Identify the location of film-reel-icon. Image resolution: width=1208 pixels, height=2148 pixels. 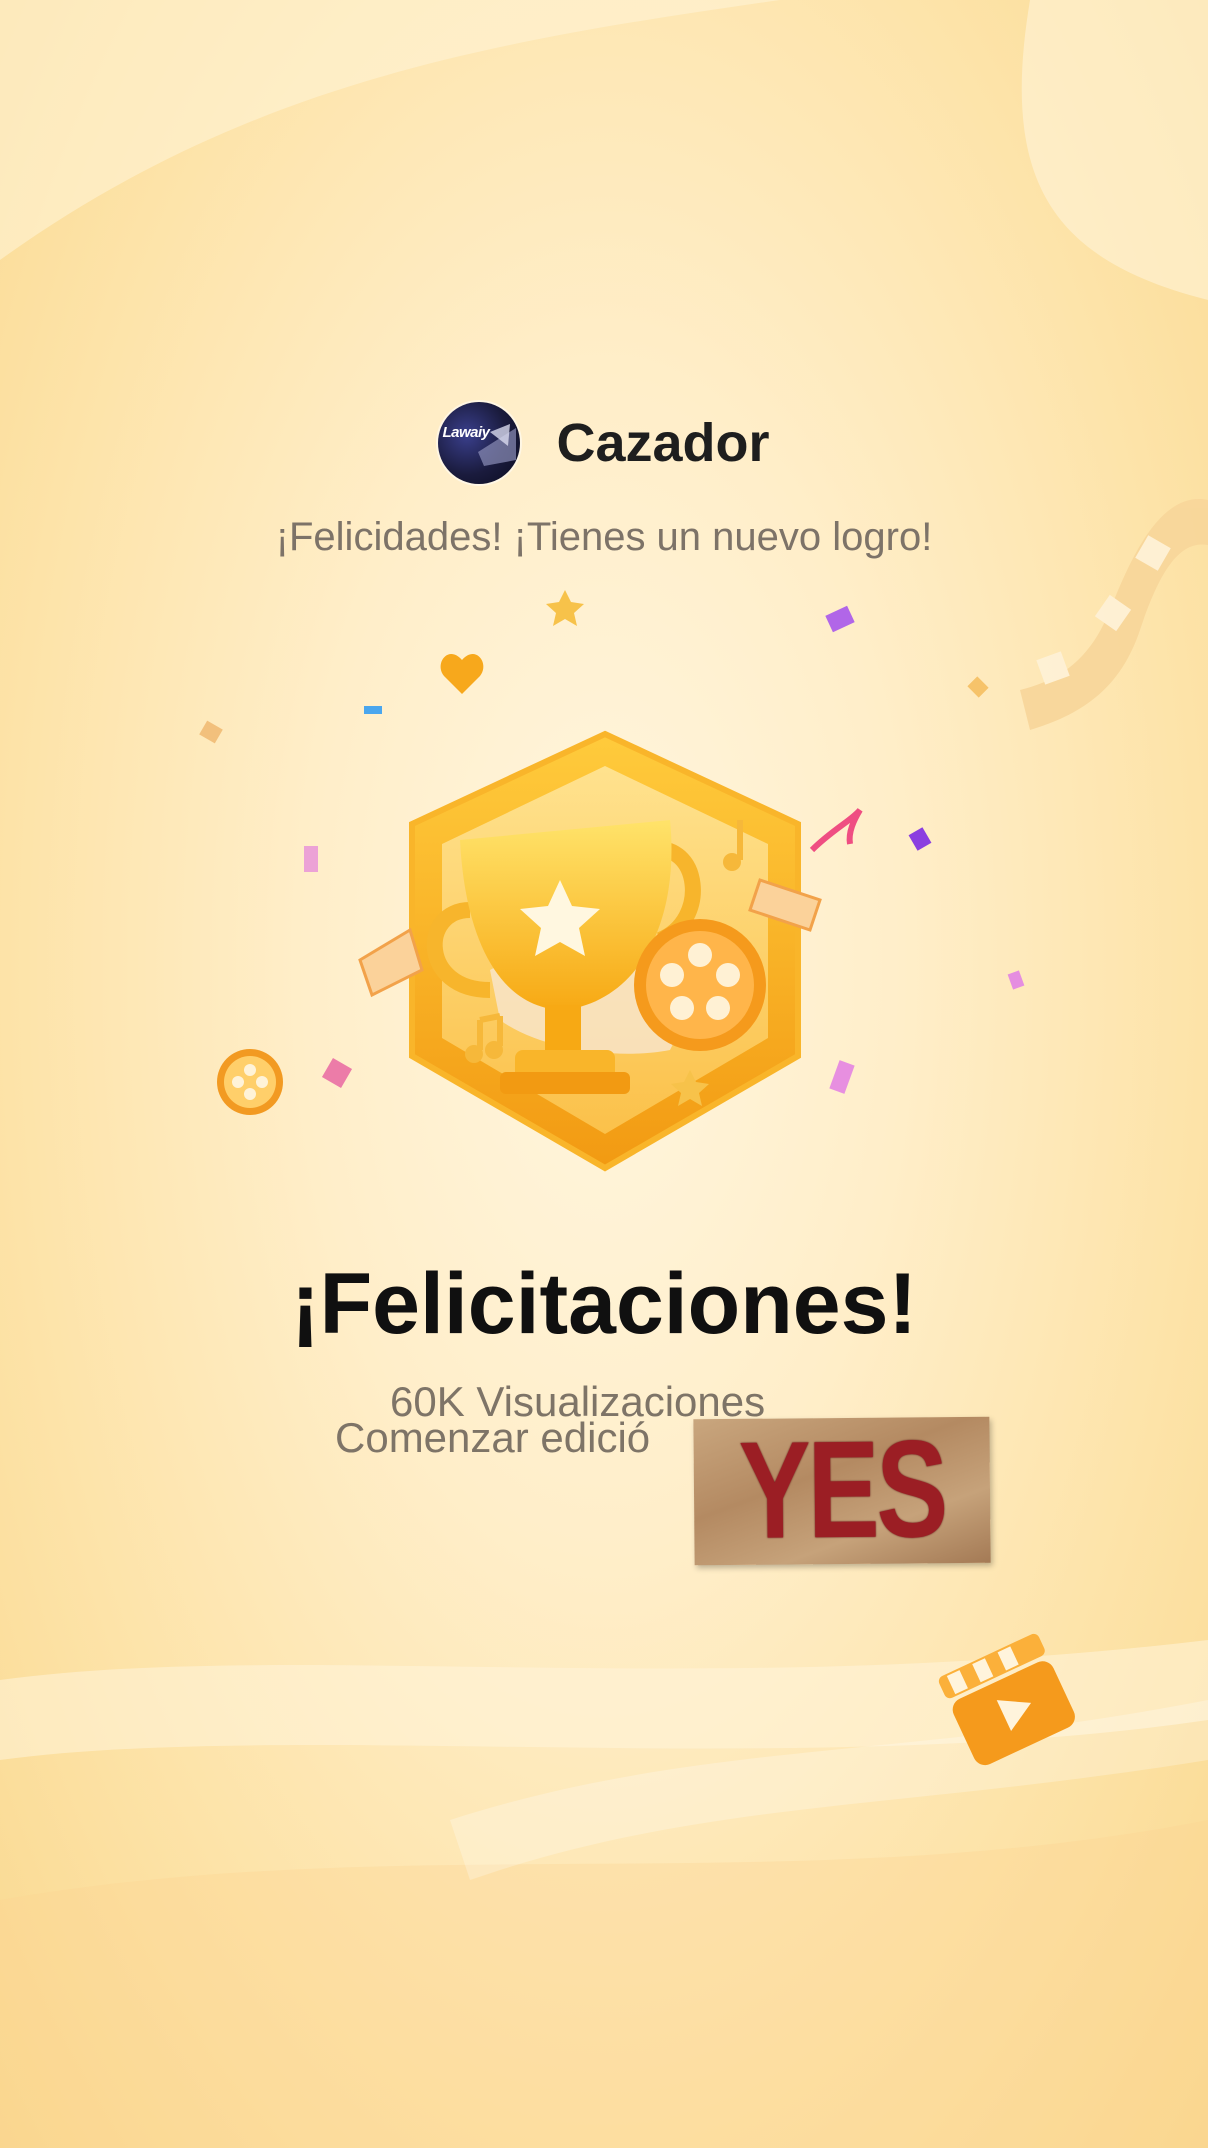
(250, 1082).